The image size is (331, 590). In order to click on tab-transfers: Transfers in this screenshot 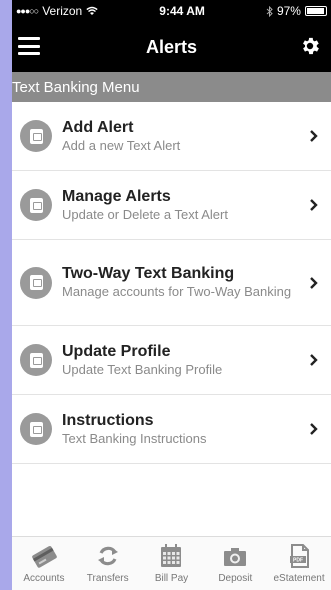, I will do `click(108, 563)`.